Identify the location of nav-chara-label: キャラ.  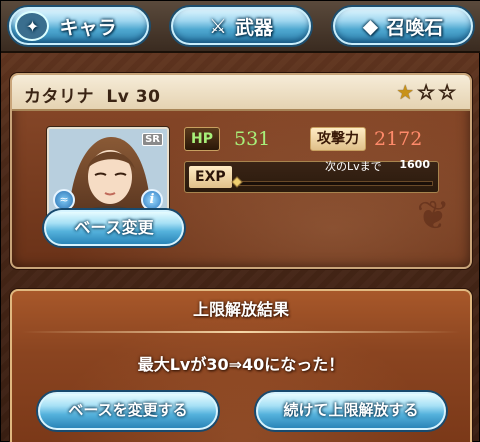
(88, 27).